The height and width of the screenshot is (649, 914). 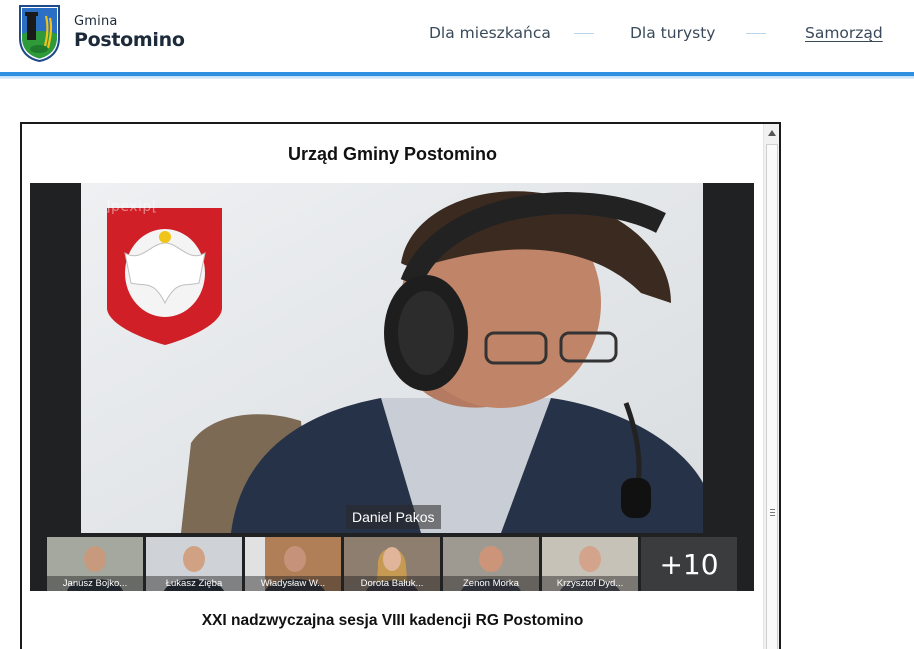 I want to click on stream-title: Urząd Gminy Postomino, so click(x=392, y=154).